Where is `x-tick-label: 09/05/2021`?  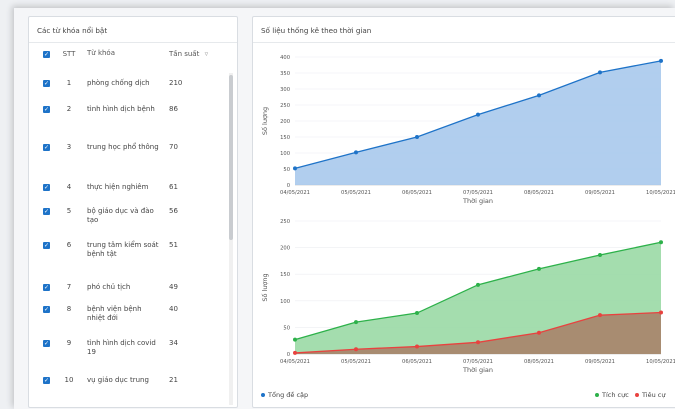 x-tick-label: 09/05/2021 is located at coordinates (600, 362).